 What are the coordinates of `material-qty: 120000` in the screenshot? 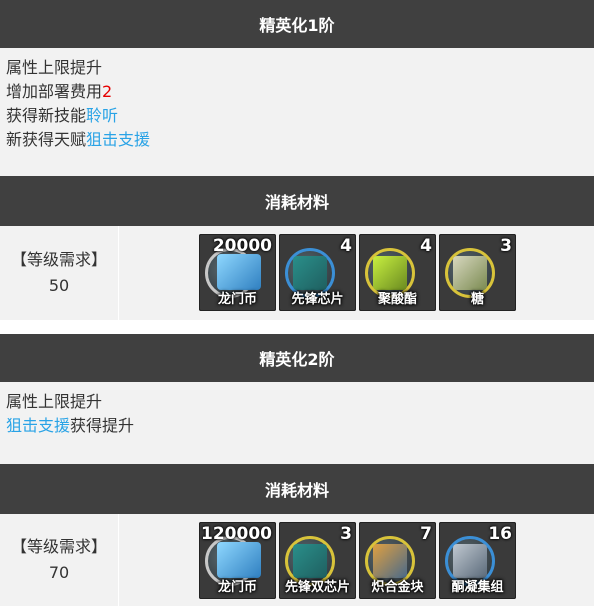 It's located at (236, 534).